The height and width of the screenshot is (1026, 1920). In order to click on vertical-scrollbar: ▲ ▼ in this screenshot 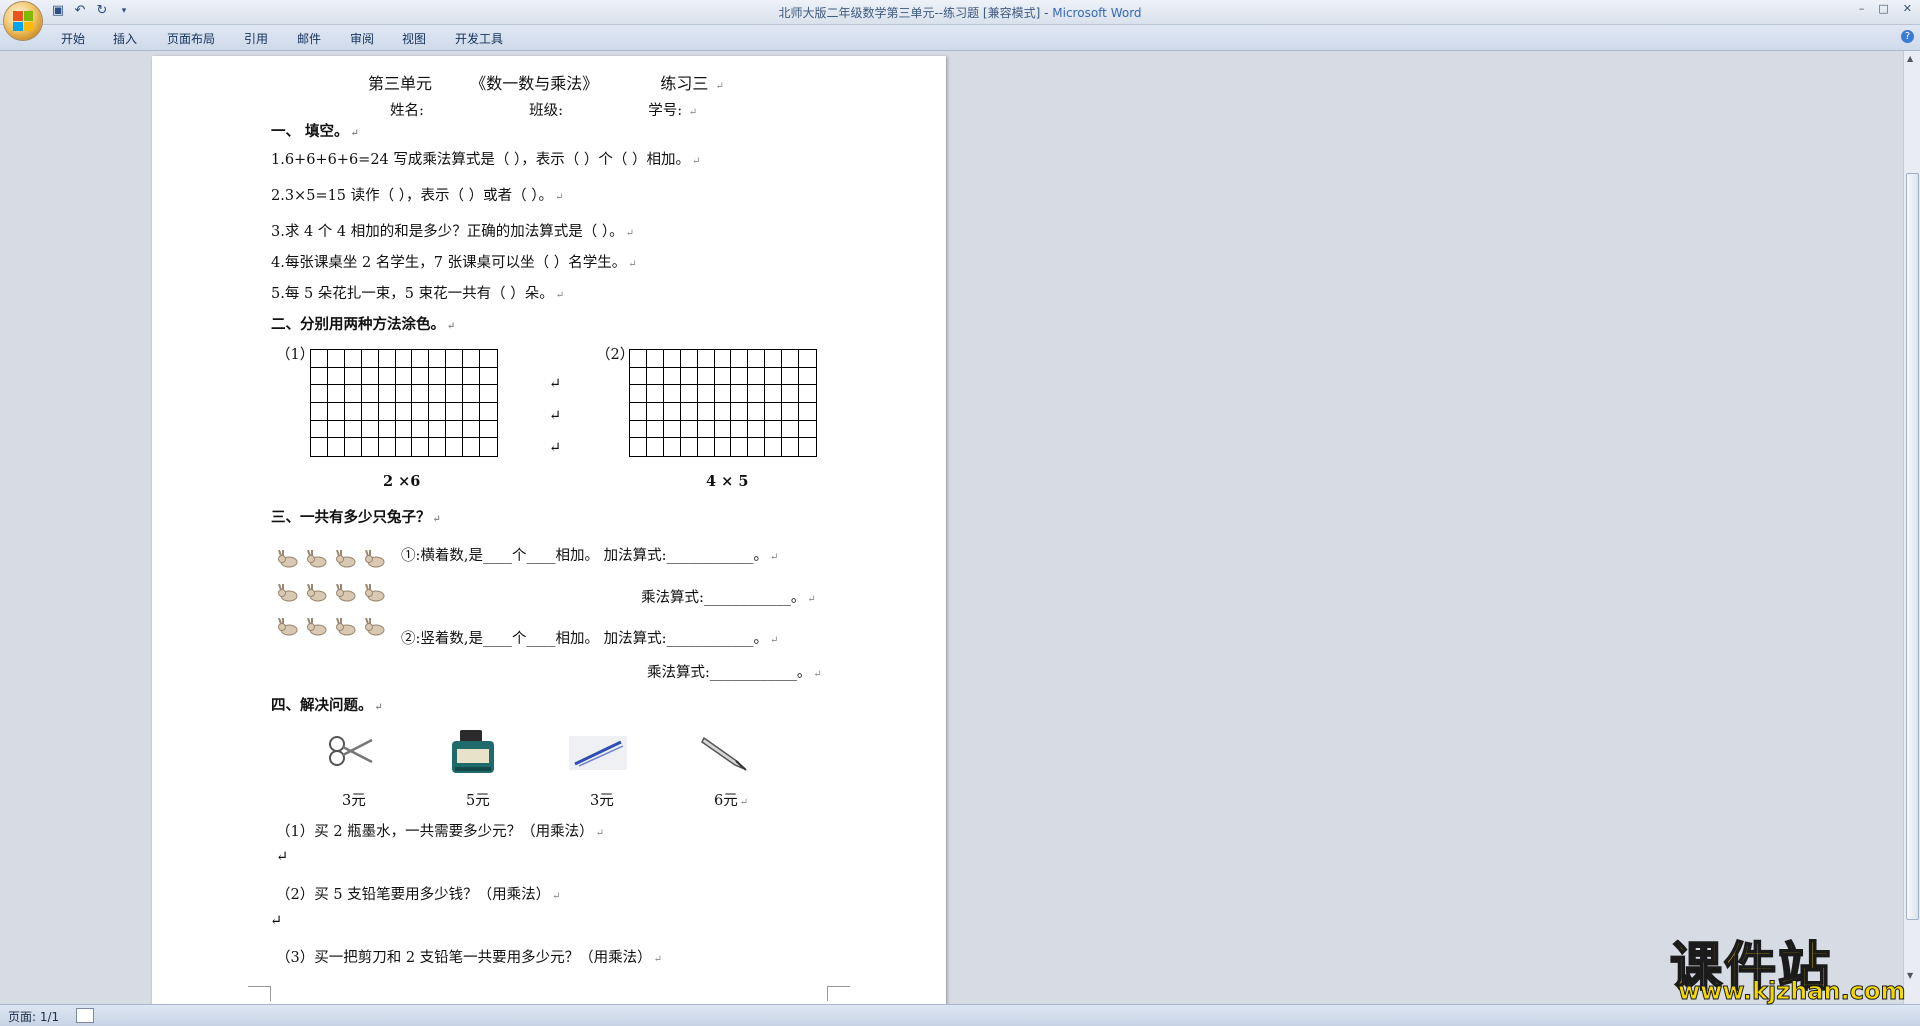, I will do `click(1911, 527)`.